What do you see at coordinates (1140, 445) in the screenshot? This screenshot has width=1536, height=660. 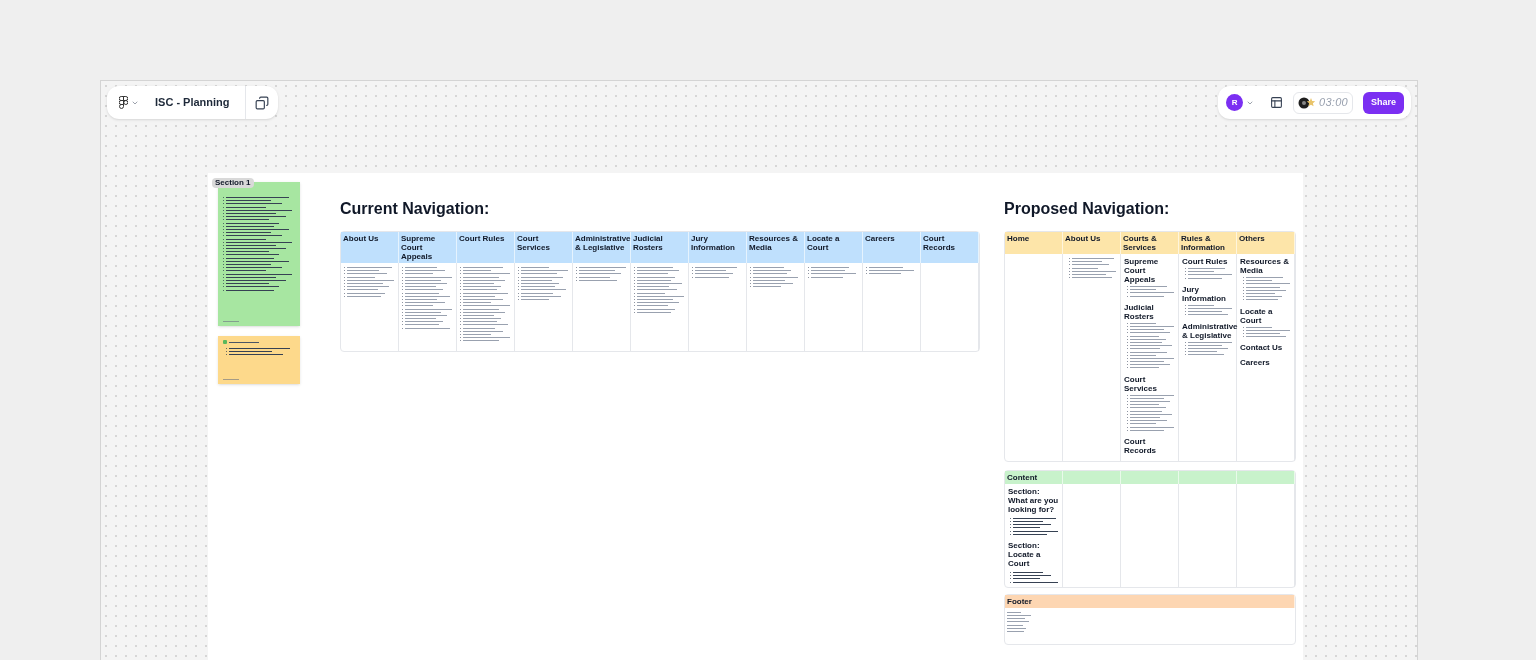 I see `group-heading: Court Records` at bounding box center [1140, 445].